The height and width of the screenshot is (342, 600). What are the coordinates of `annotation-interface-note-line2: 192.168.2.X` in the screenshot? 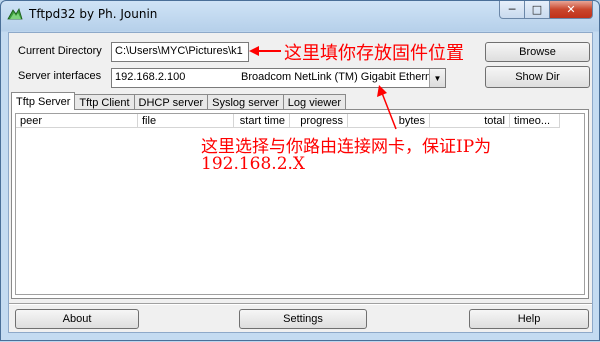 It's located at (253, 164).